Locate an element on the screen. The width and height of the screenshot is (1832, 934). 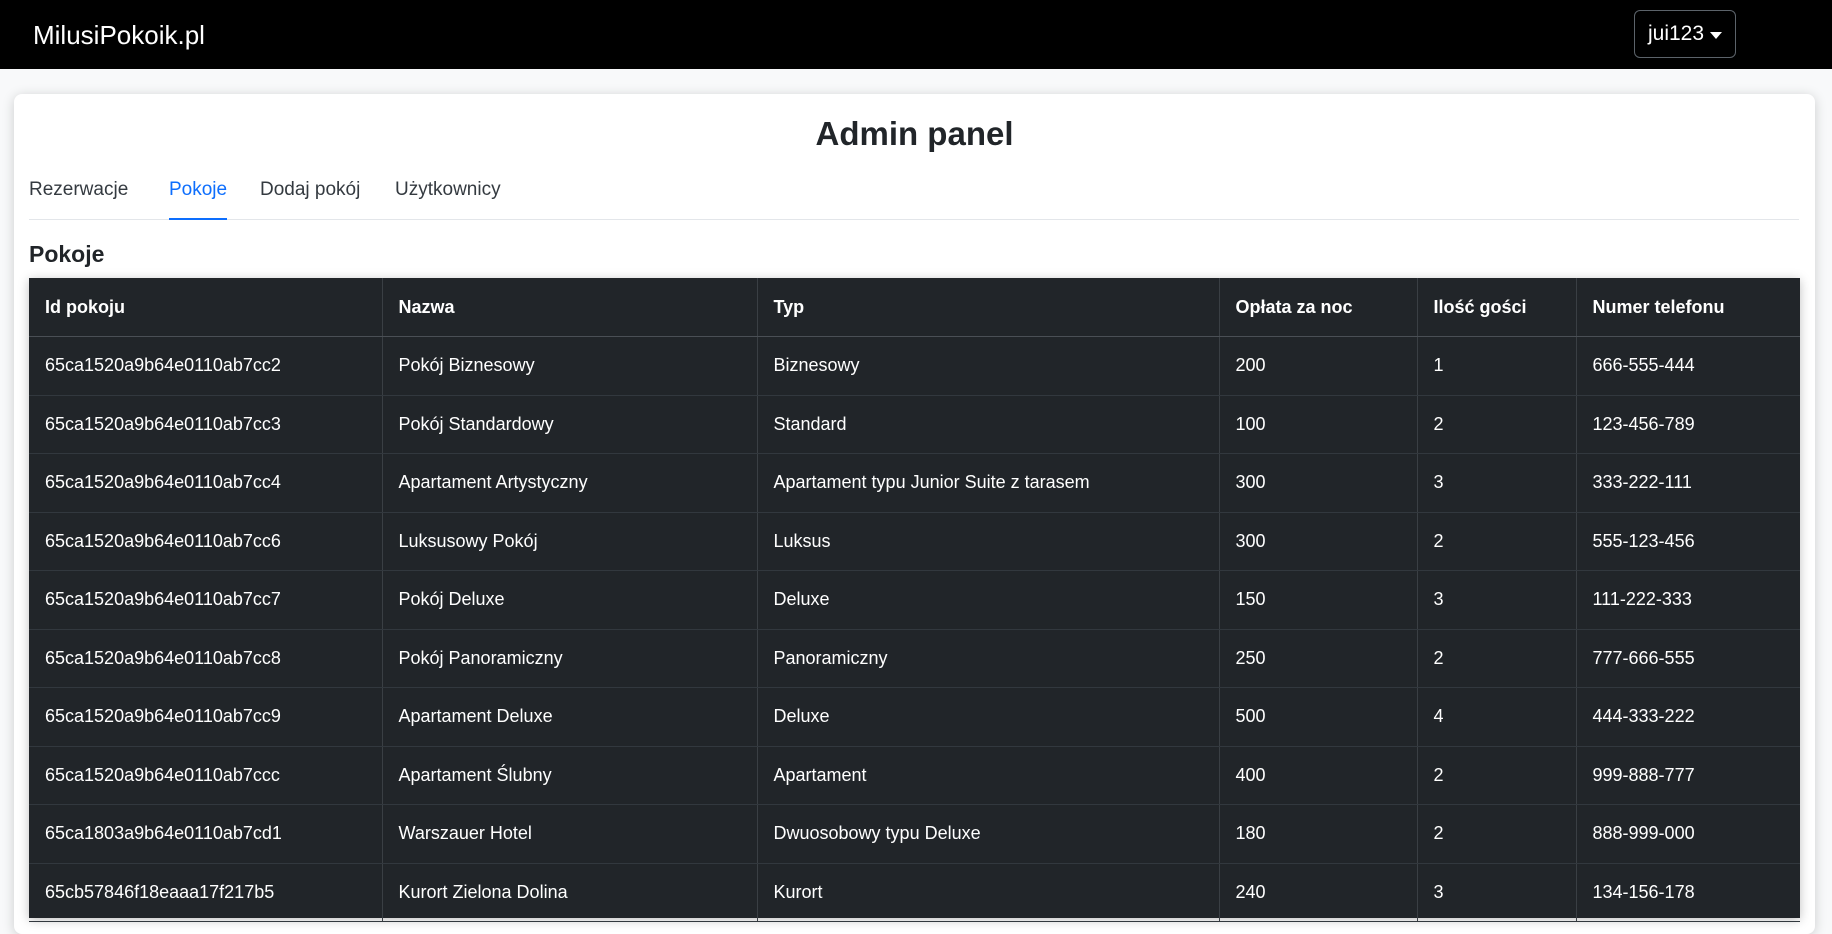
header-name: Nazwa is located at coordinates (570, 307).